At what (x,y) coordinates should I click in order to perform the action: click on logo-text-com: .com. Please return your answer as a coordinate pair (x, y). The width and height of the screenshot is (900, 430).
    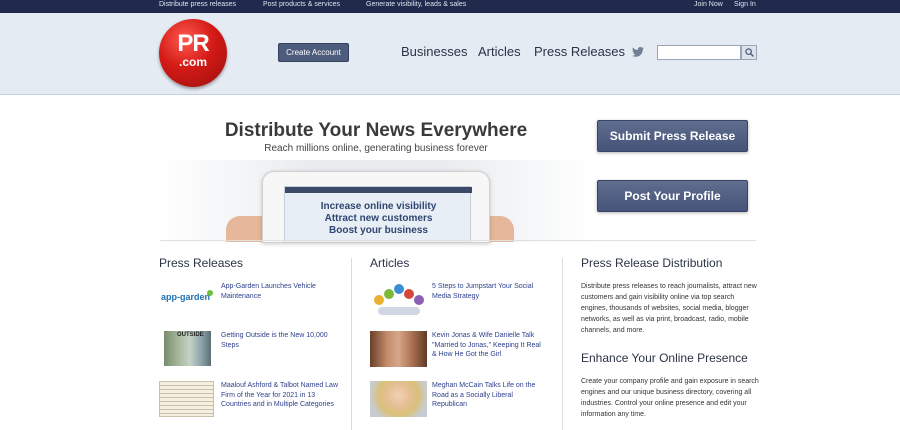
    Looking at the image, I should click on (192, 62).